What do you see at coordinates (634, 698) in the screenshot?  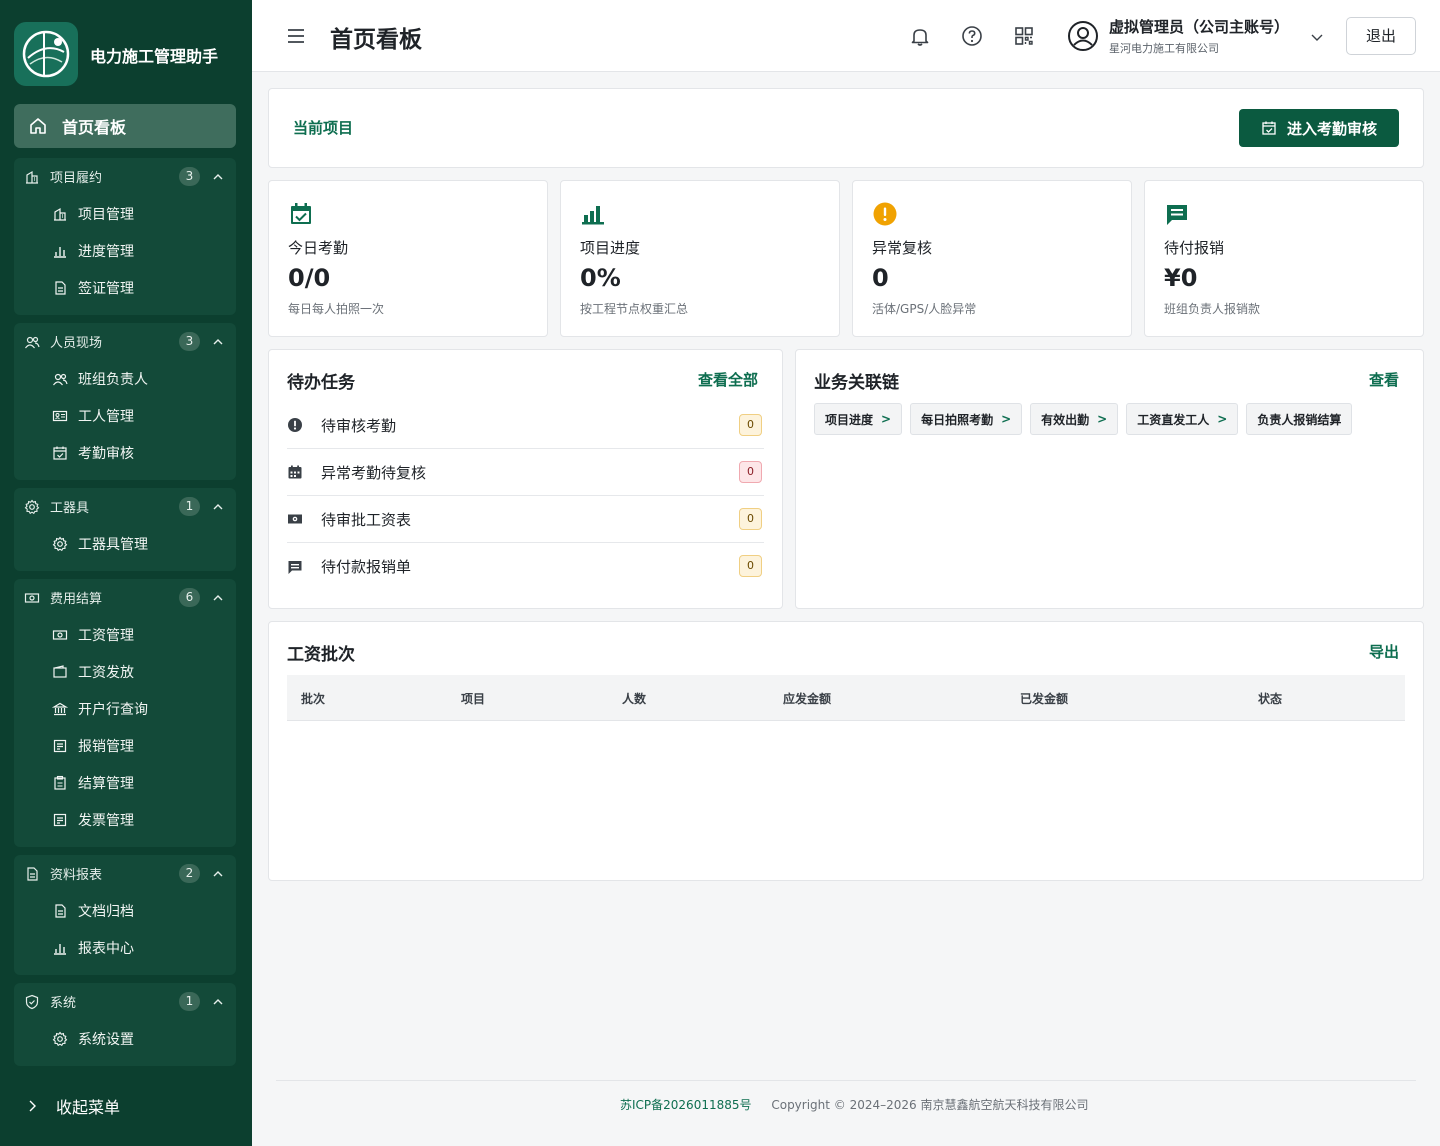 I see `column-header-headcount: 人数` at bounding box center [634, 698].